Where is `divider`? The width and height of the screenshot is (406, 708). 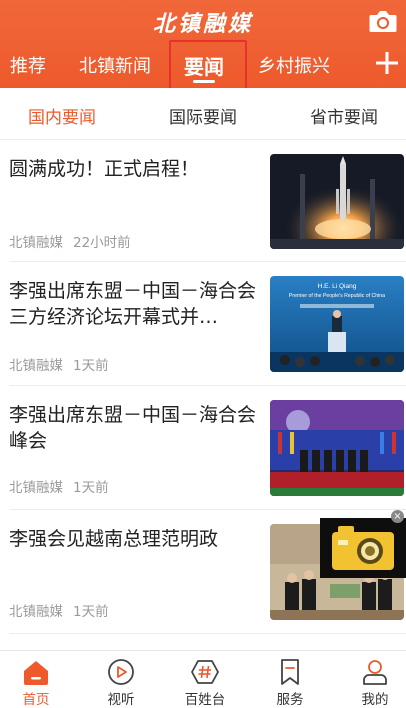 divider is located at coordinates (207, 633).